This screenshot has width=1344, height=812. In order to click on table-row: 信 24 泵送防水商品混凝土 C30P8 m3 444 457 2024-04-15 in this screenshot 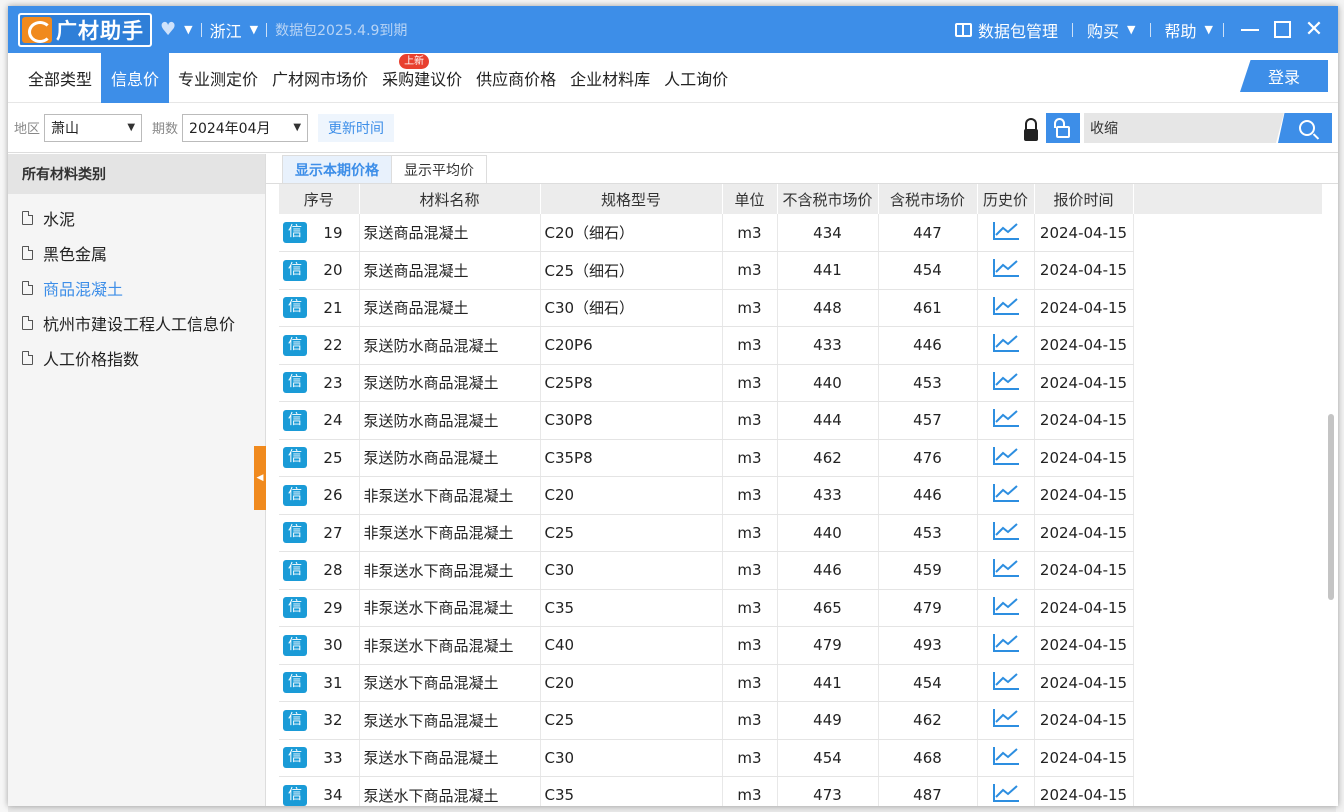, I will do `click(800, 420)`.